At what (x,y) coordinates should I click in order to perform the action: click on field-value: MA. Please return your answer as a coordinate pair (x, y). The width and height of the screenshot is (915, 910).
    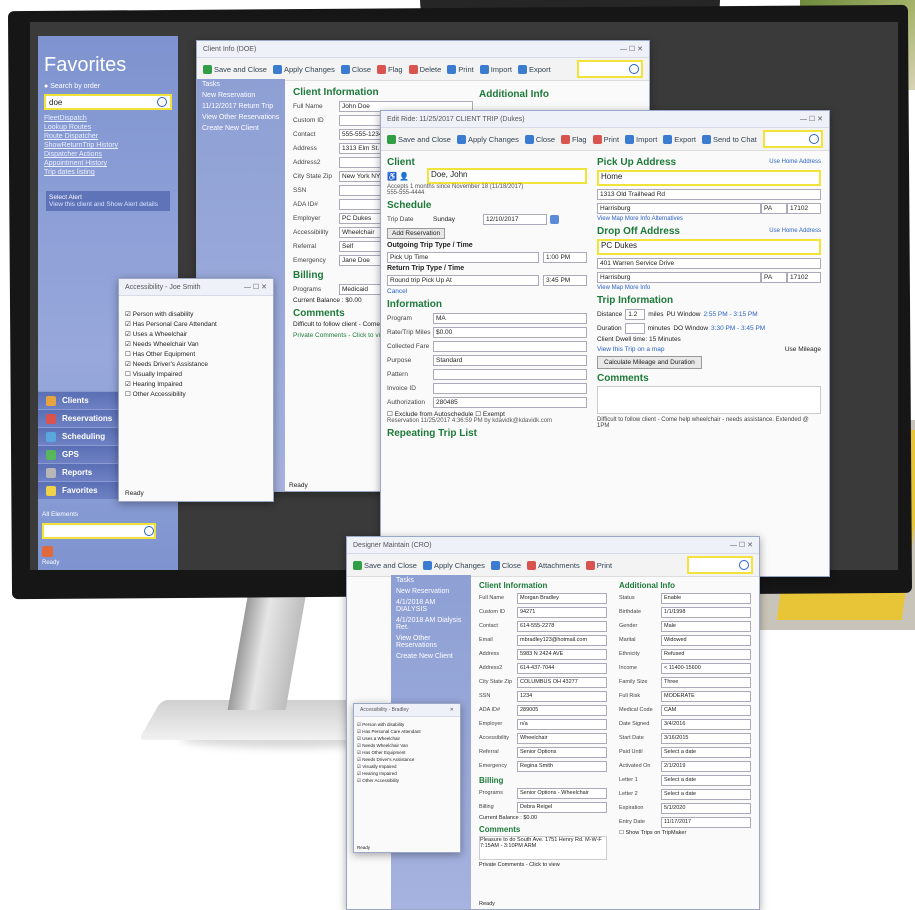
    Looking at the image, I should click on (510, 318).